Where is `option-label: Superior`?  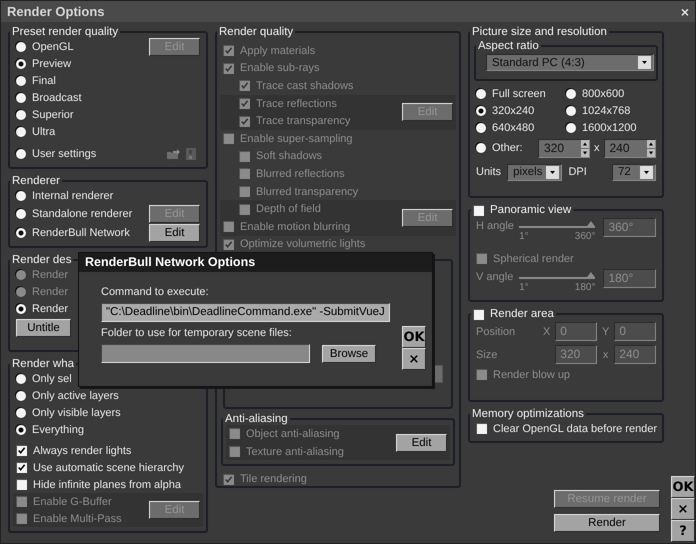
option-label: Superior is located at coordinates (53, 114).